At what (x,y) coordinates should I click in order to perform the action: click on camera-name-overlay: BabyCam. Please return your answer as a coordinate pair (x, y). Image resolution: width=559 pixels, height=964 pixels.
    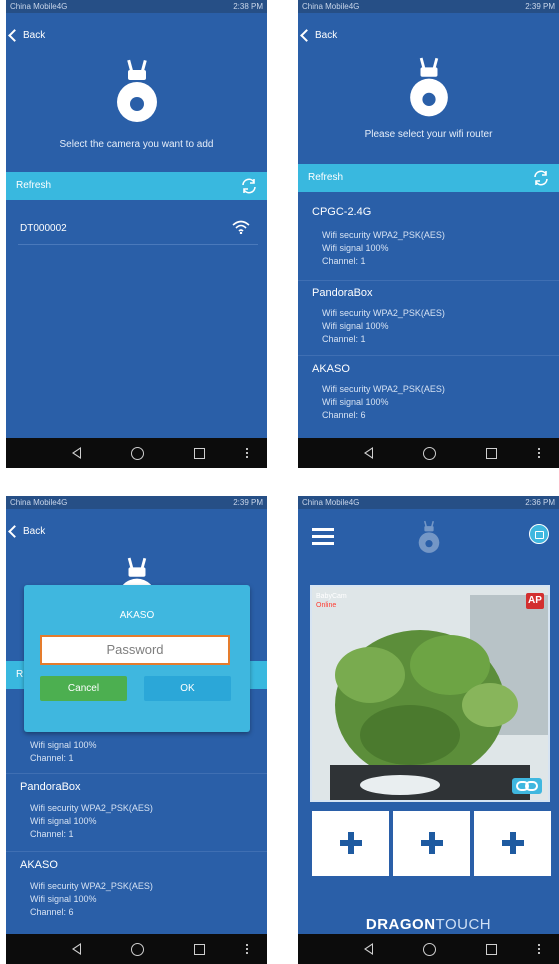
    Looking at the image, I should click on (331, 596).